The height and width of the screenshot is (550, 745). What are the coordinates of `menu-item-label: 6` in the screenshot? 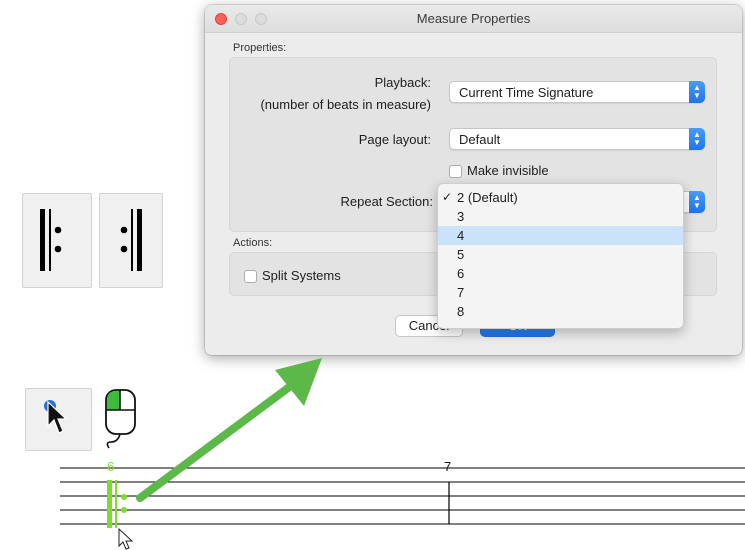 It's located at (461, 273).